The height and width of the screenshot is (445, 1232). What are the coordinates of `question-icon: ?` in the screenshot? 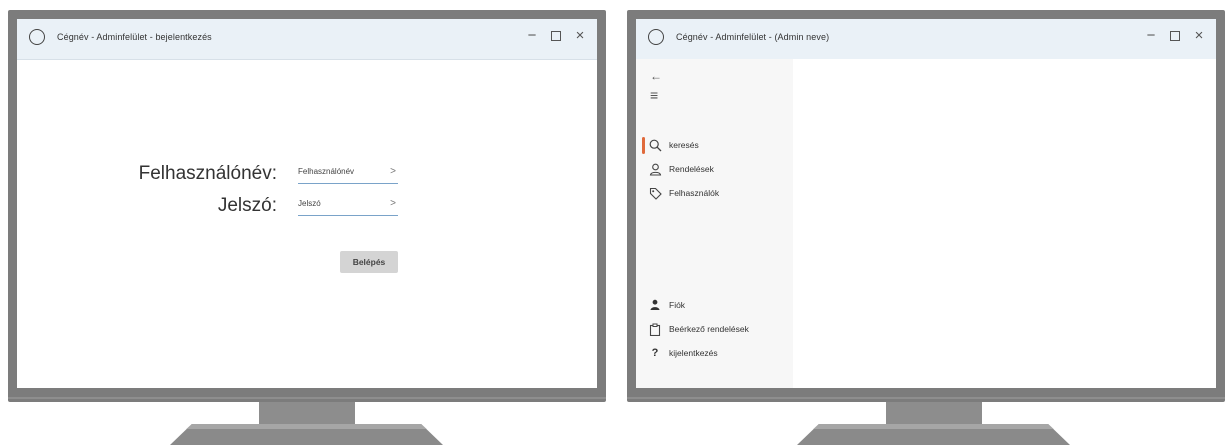 It's located at (655, 353).